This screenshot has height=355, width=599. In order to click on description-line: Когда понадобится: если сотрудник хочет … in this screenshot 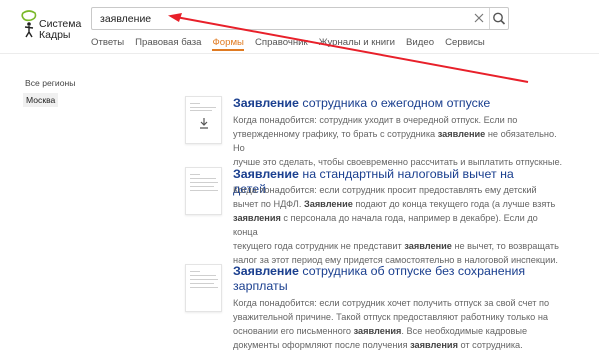, I will do `click(391, 303)`.